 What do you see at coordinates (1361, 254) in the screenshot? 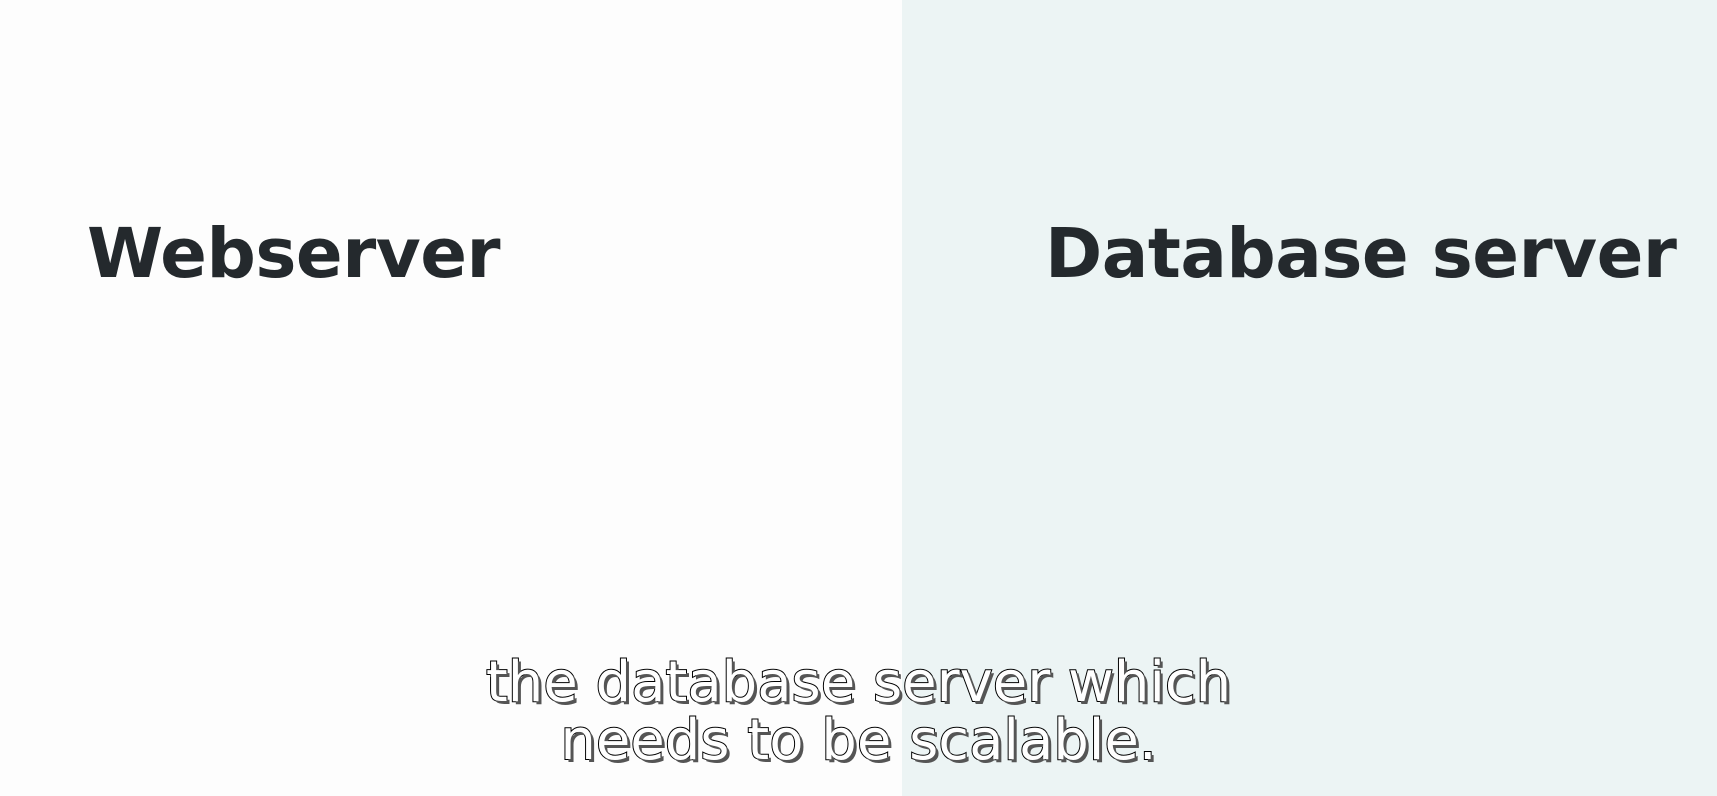
I see `database-server-label: Database server` at bounding box center [1361, 254].